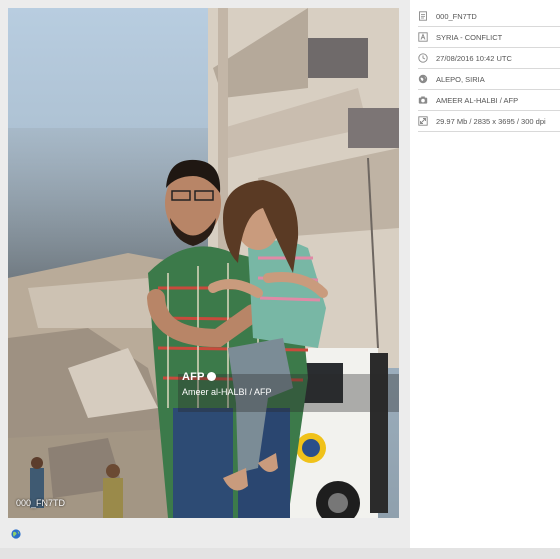 The height and width of the screenshot is (559, 560). What do you see at coordinates (489, 16) in the screenshot?
I see `meta-row-id: 000_FN7TD` at bounding box center [489, 16].